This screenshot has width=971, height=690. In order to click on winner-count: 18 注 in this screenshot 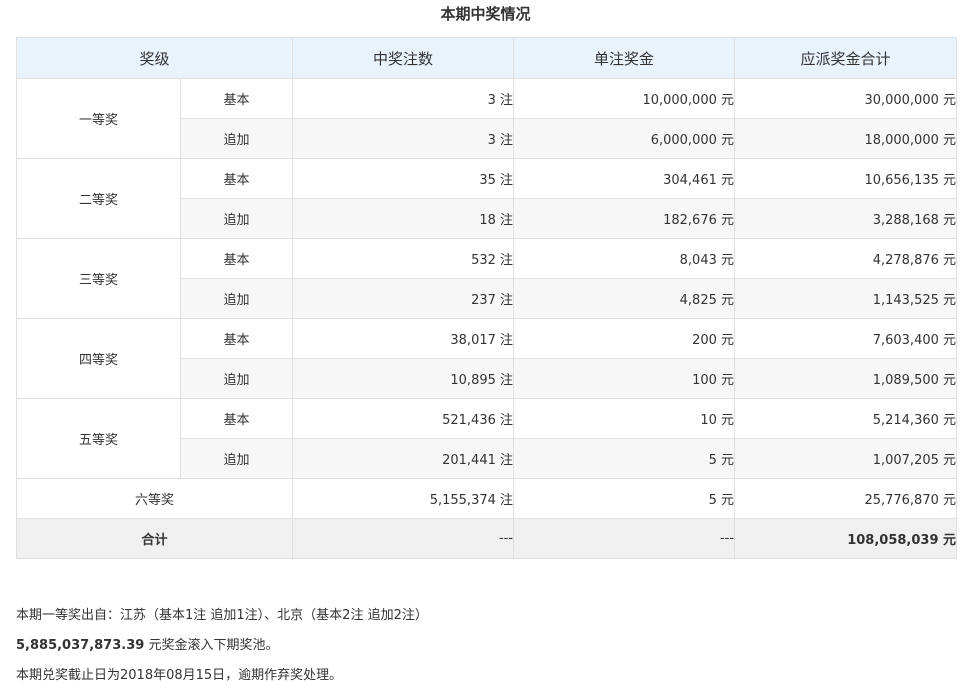, I will do `click(403, 218)`.